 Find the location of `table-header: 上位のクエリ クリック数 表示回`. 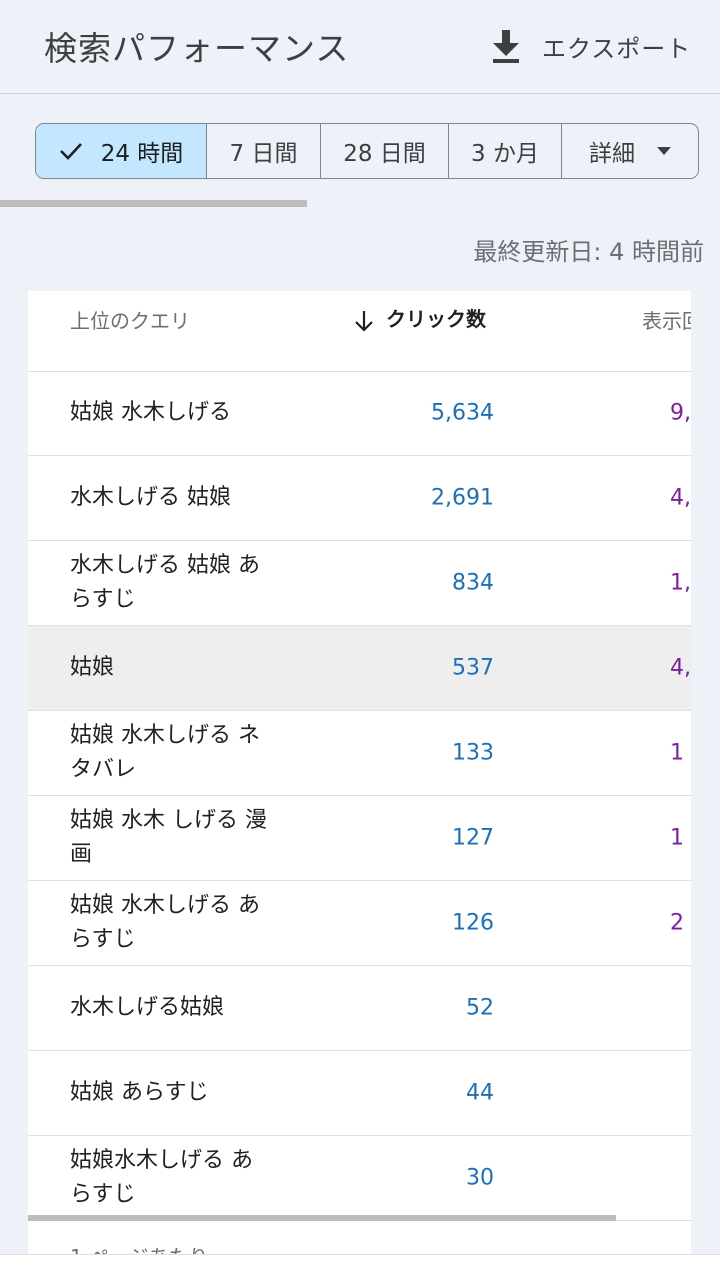

table-header: 上位のクエリ クリック数 表示回 is located at coordinates (359, 331).